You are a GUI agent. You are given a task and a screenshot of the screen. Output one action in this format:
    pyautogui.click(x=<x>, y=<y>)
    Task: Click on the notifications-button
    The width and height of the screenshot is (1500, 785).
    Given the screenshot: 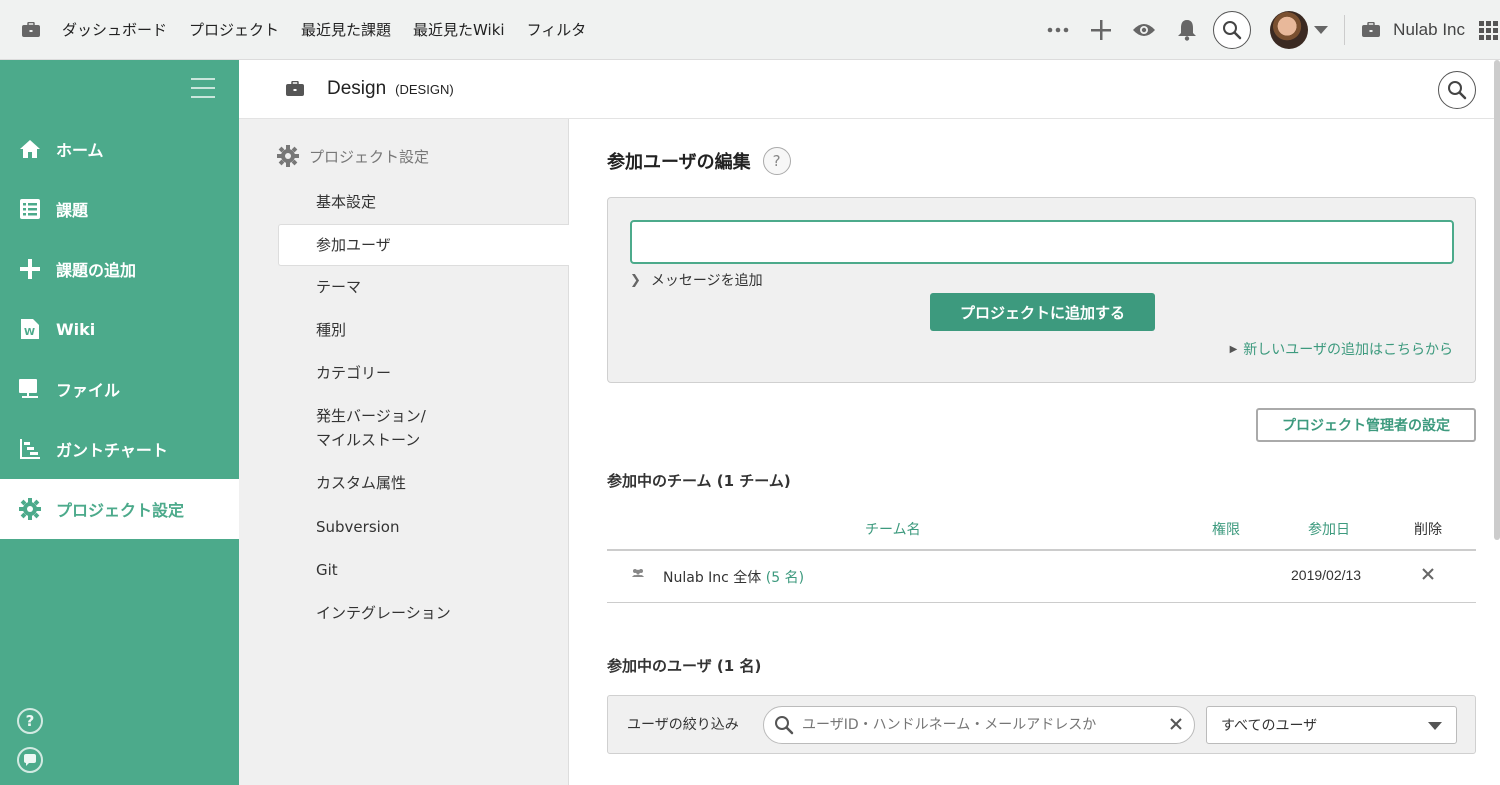 What is the action you would take?
    pyautogui.click(x=1186, y=30)
    